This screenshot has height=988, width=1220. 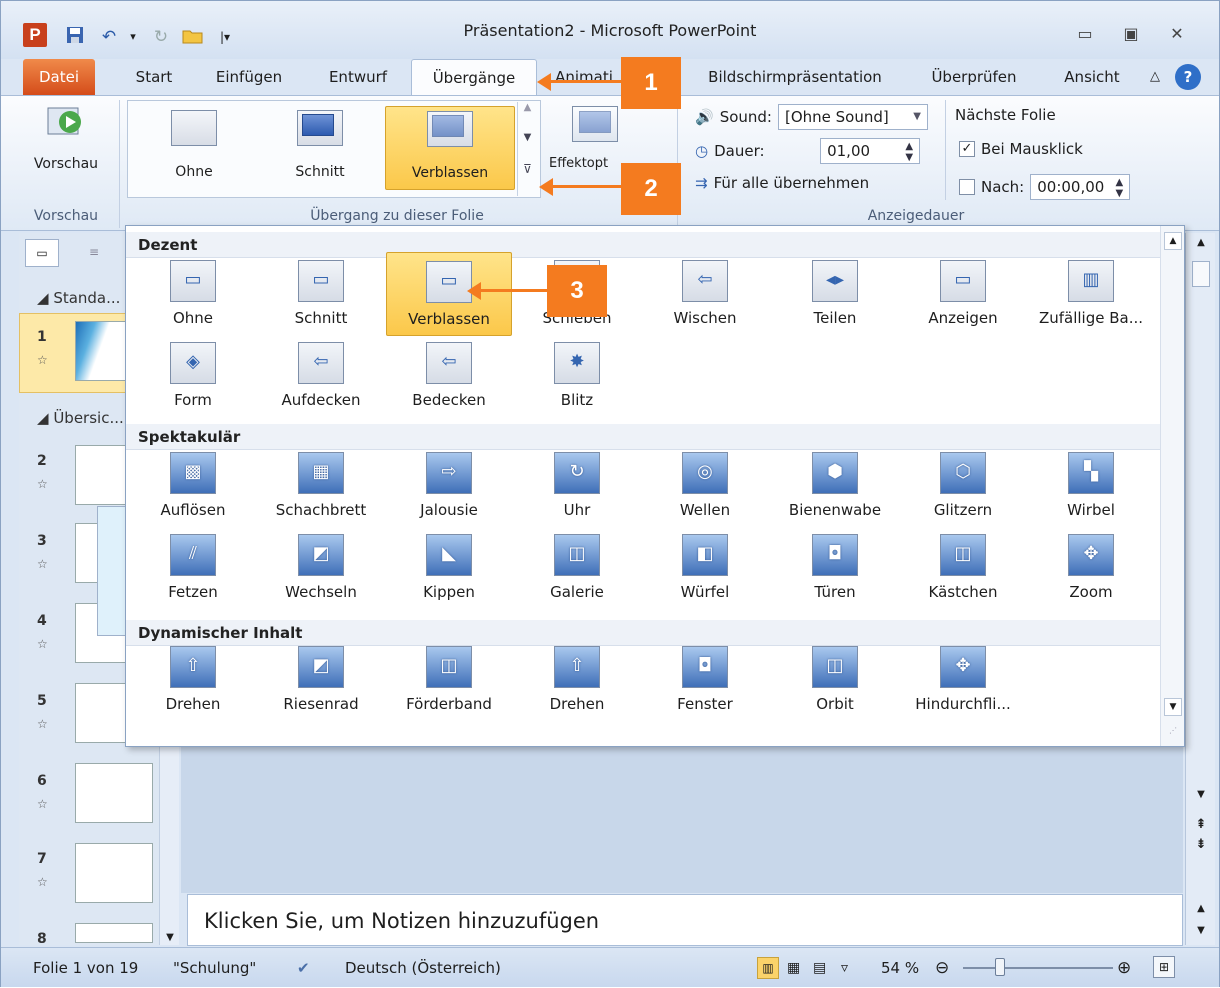 What do you see at coordinates (705, 486) in the screenshot?
I see `gallery-transition-item: ◎ Wellen` at bounding box center [705, 486].